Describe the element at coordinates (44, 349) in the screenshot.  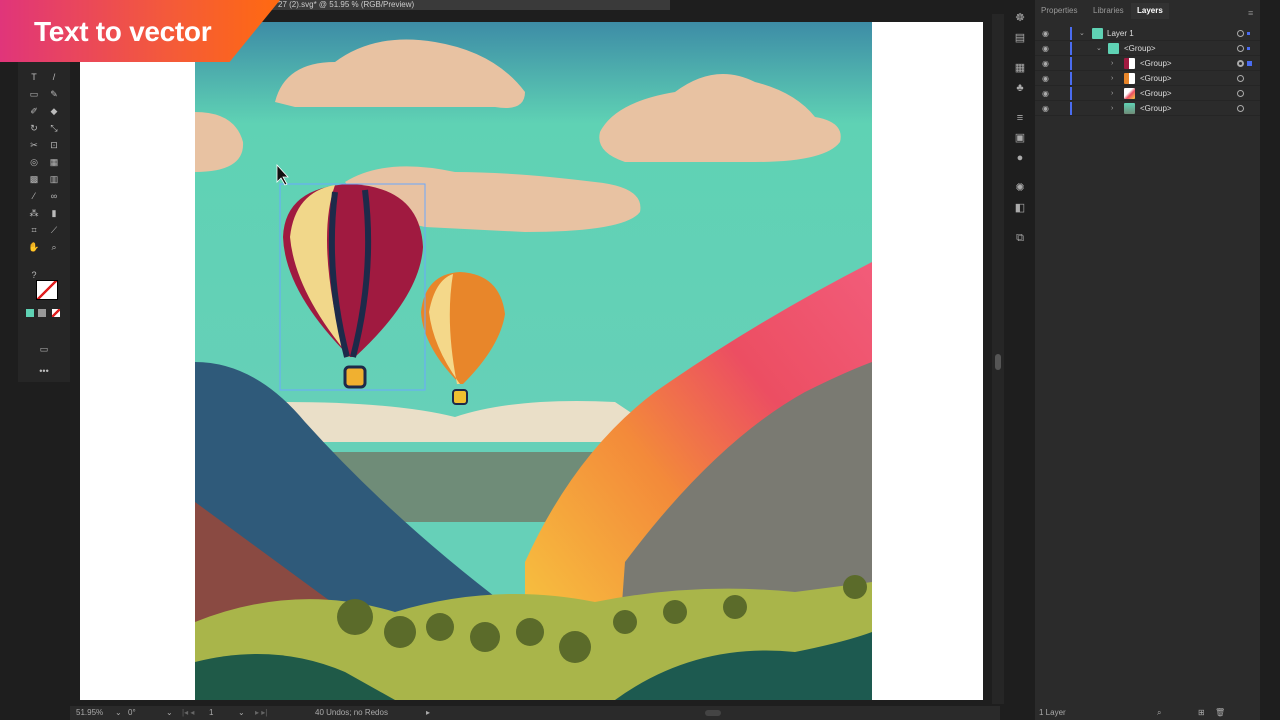
I see `screen-mode-icon: ▭` at that location.